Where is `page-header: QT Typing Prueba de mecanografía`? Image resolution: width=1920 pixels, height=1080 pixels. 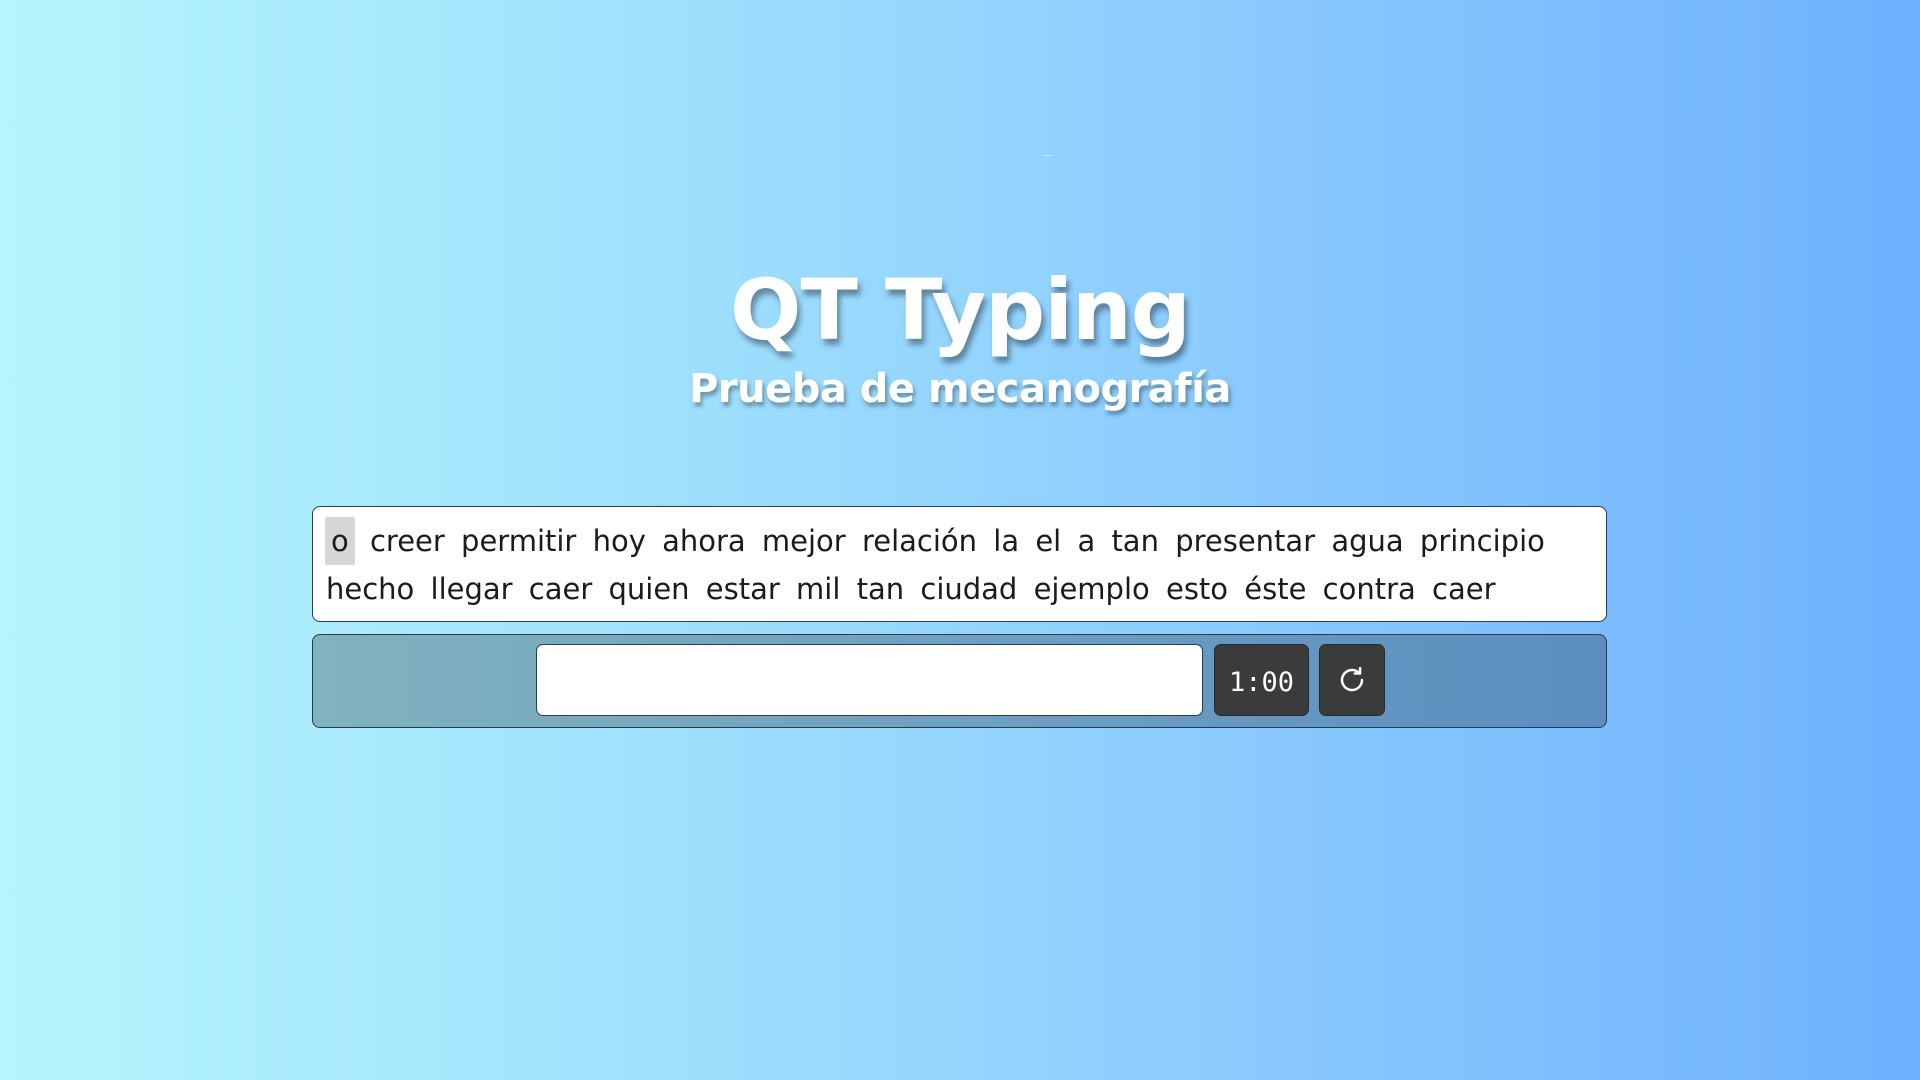
page-header: QT Typing Prueba de mecanografía is located at coordinates (960, 336).